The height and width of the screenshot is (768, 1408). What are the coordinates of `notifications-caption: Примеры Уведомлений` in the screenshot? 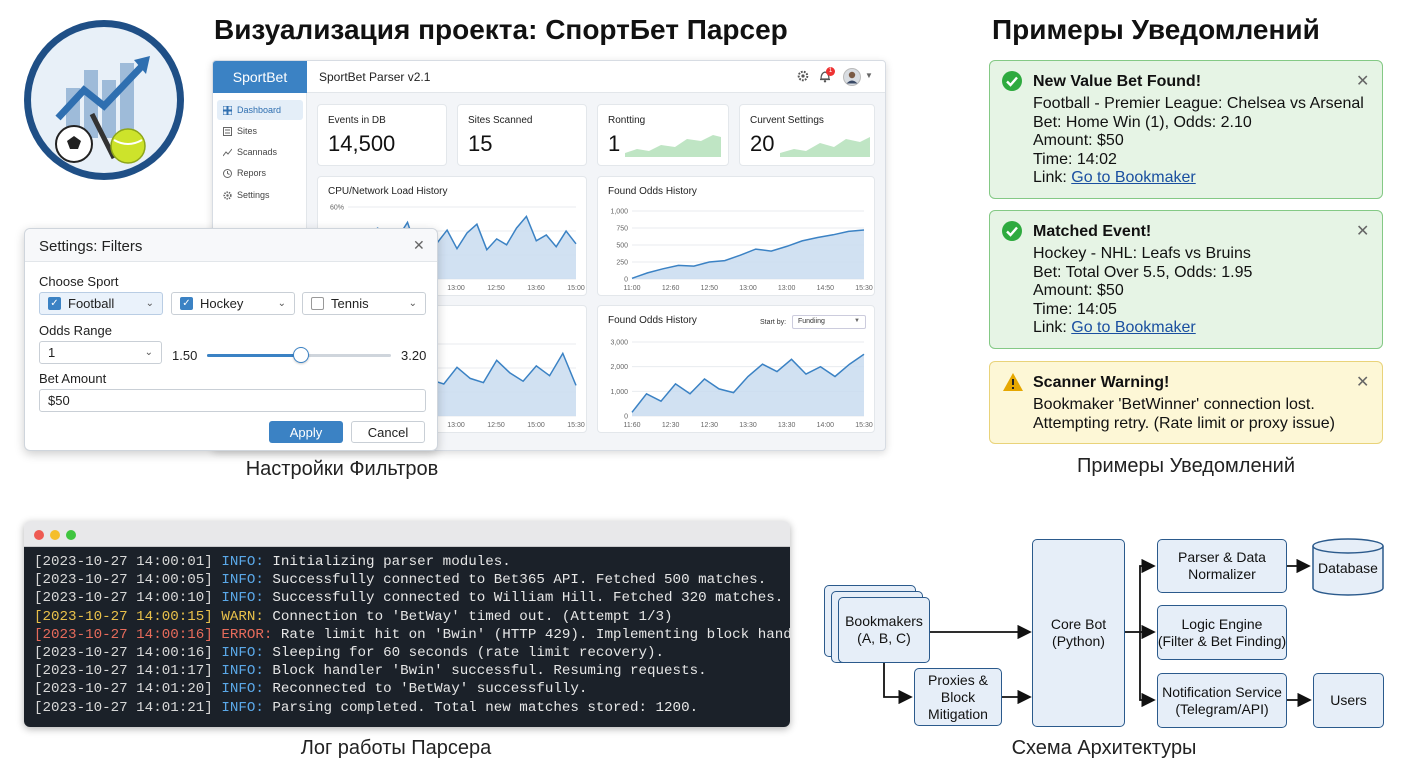 It's located at (1186, 466).